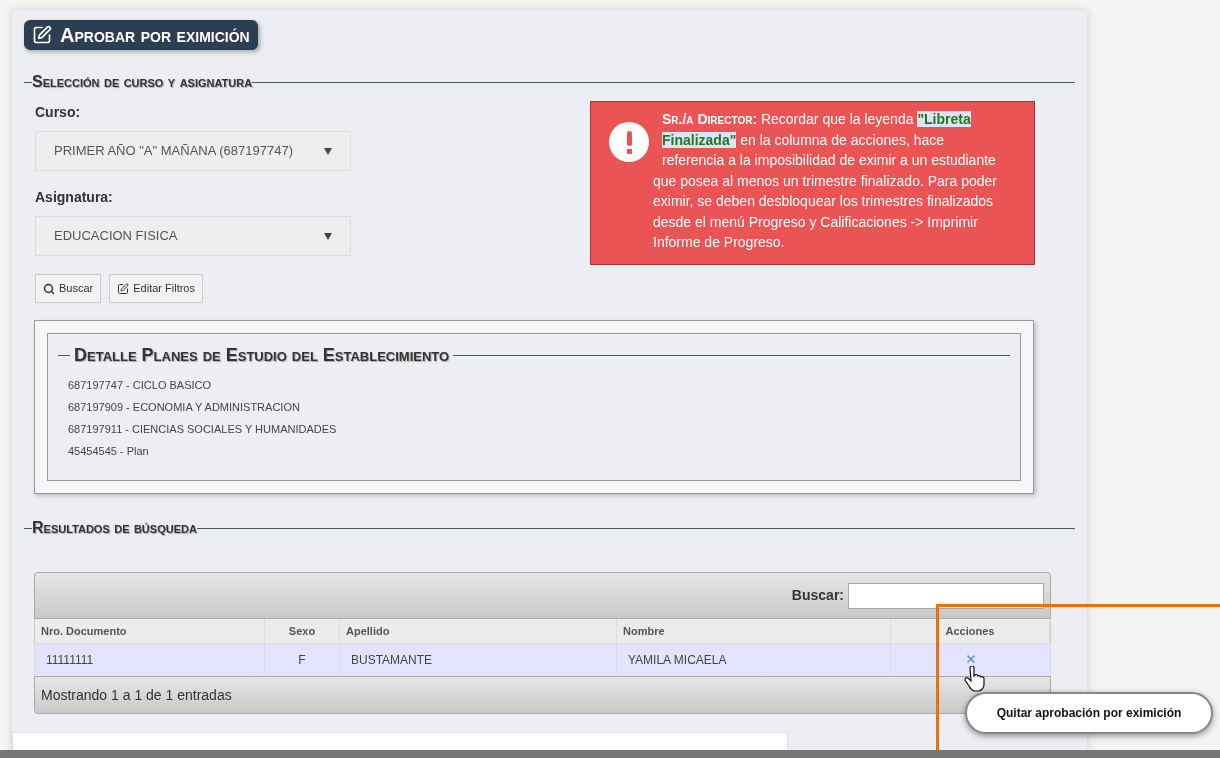 The height and width of the screenshot is (758, 1220). I want to click on edit-filters-button: Editar Filtros, so click(156, 288).